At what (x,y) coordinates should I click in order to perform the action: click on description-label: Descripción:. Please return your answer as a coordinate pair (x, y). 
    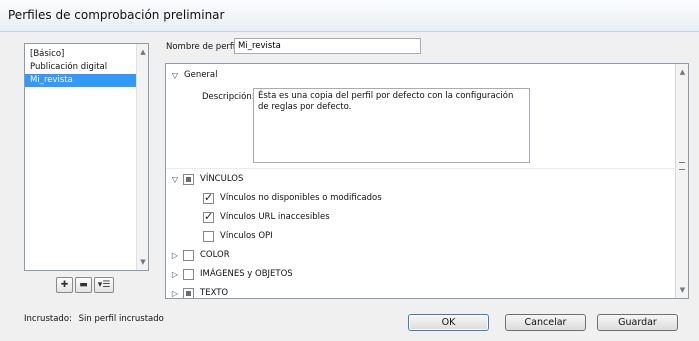
    Looking at the image, I should click on (228, 97).